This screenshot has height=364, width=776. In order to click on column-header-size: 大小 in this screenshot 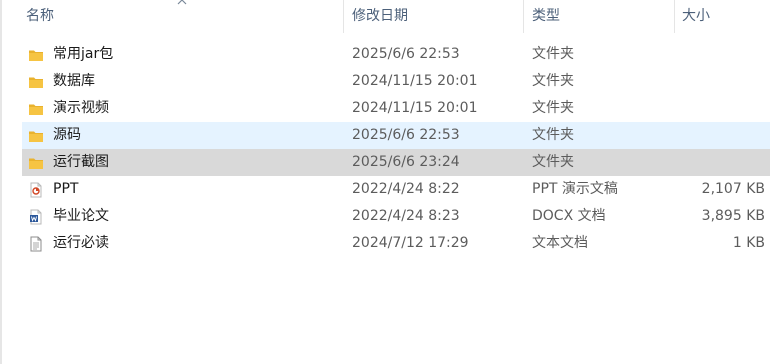, I will do `click(696, 16)`.